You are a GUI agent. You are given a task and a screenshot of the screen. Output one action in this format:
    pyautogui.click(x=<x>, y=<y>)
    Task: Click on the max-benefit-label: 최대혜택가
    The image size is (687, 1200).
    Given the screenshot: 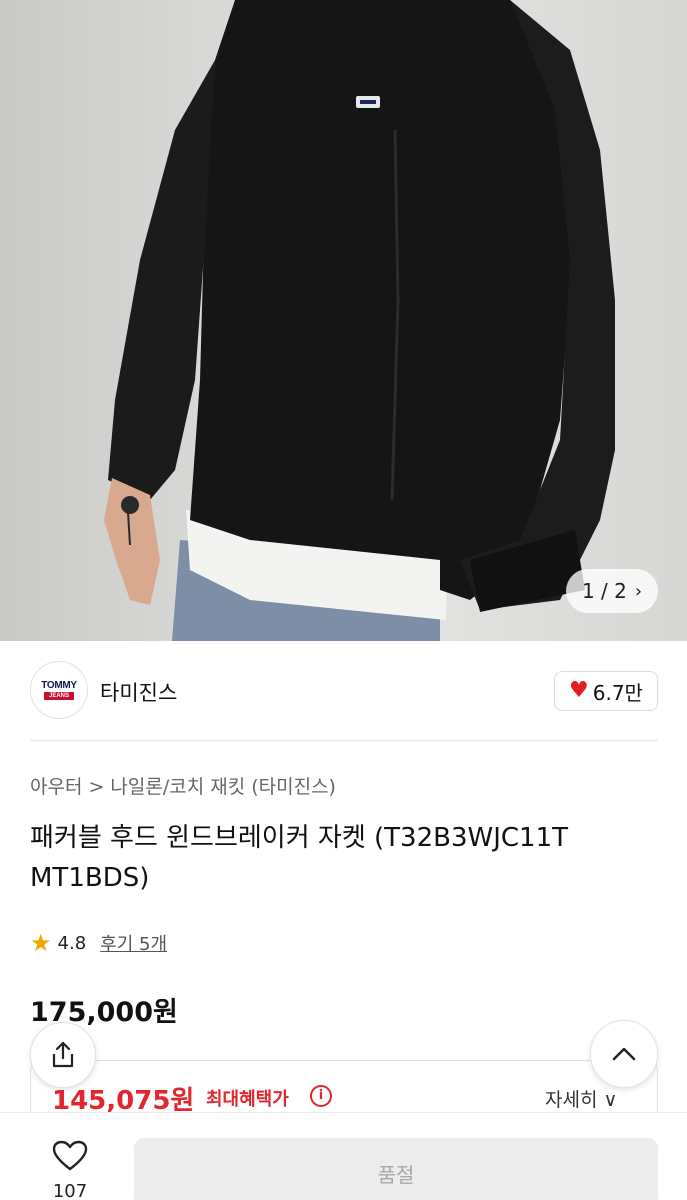 What is the action you would take?
    pyautogui.click(x=247, y=1099)
    